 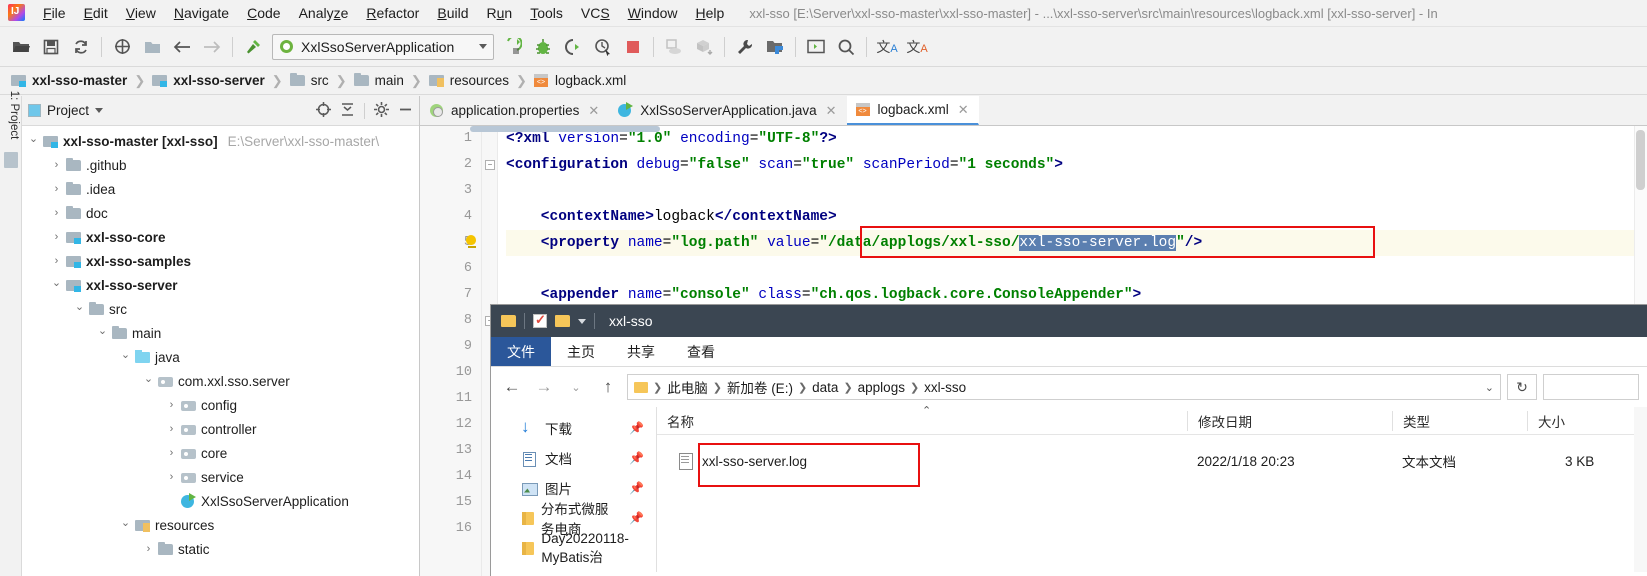 I want to click on breadcrumb-item-src: src, so click(x=309, y=80).